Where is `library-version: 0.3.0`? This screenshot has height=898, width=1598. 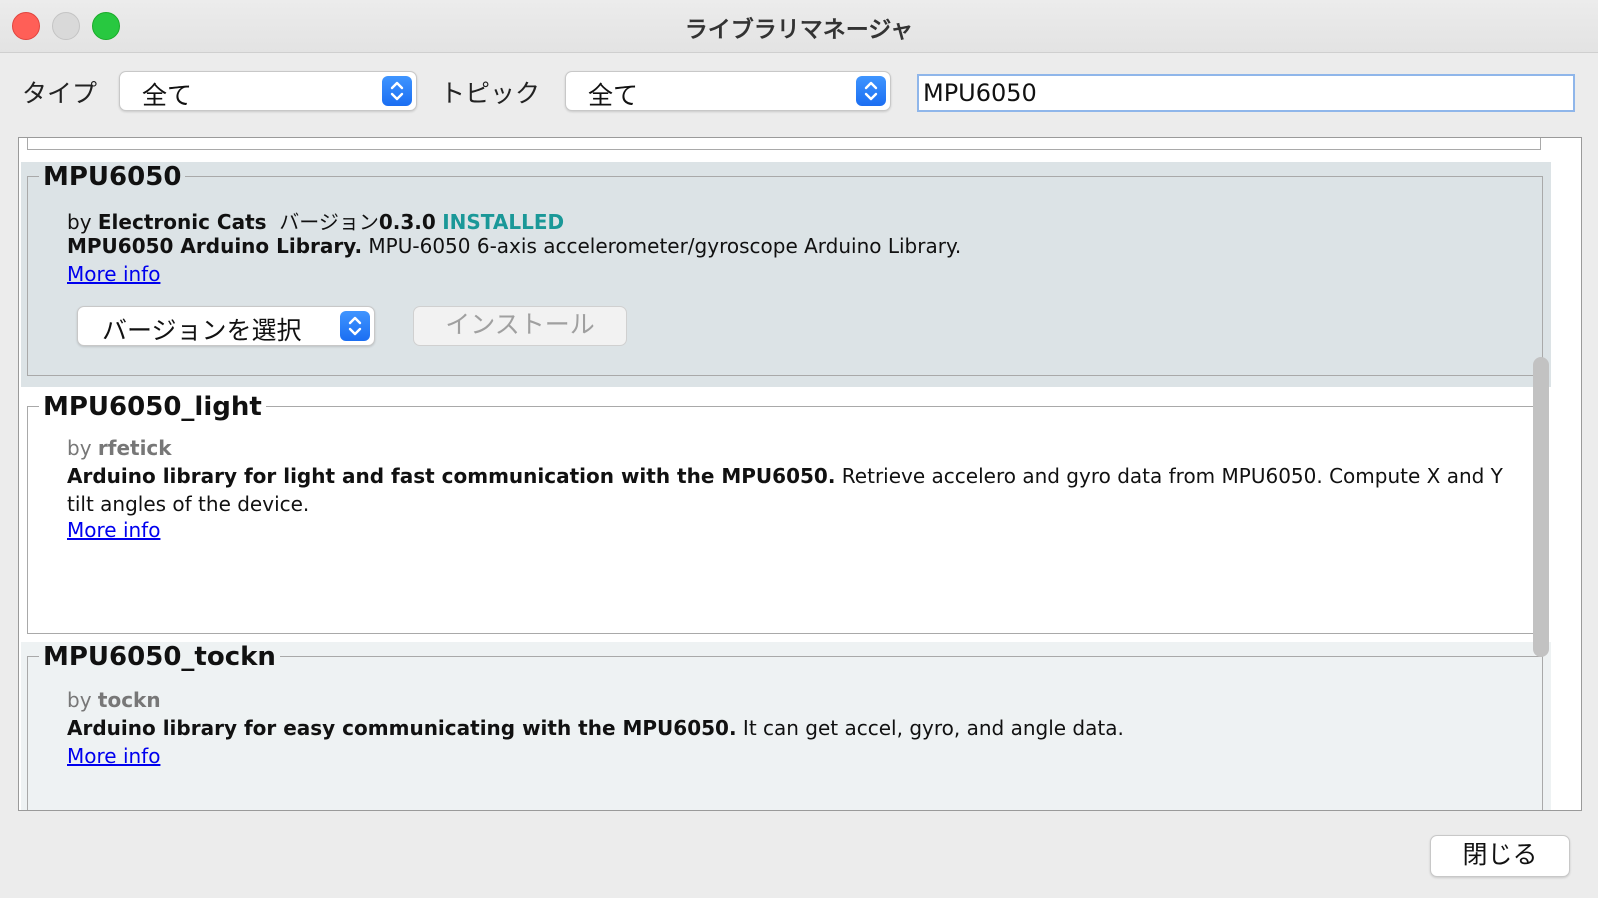
library-version: 0.3.0 is located at coordinates (407, 222).